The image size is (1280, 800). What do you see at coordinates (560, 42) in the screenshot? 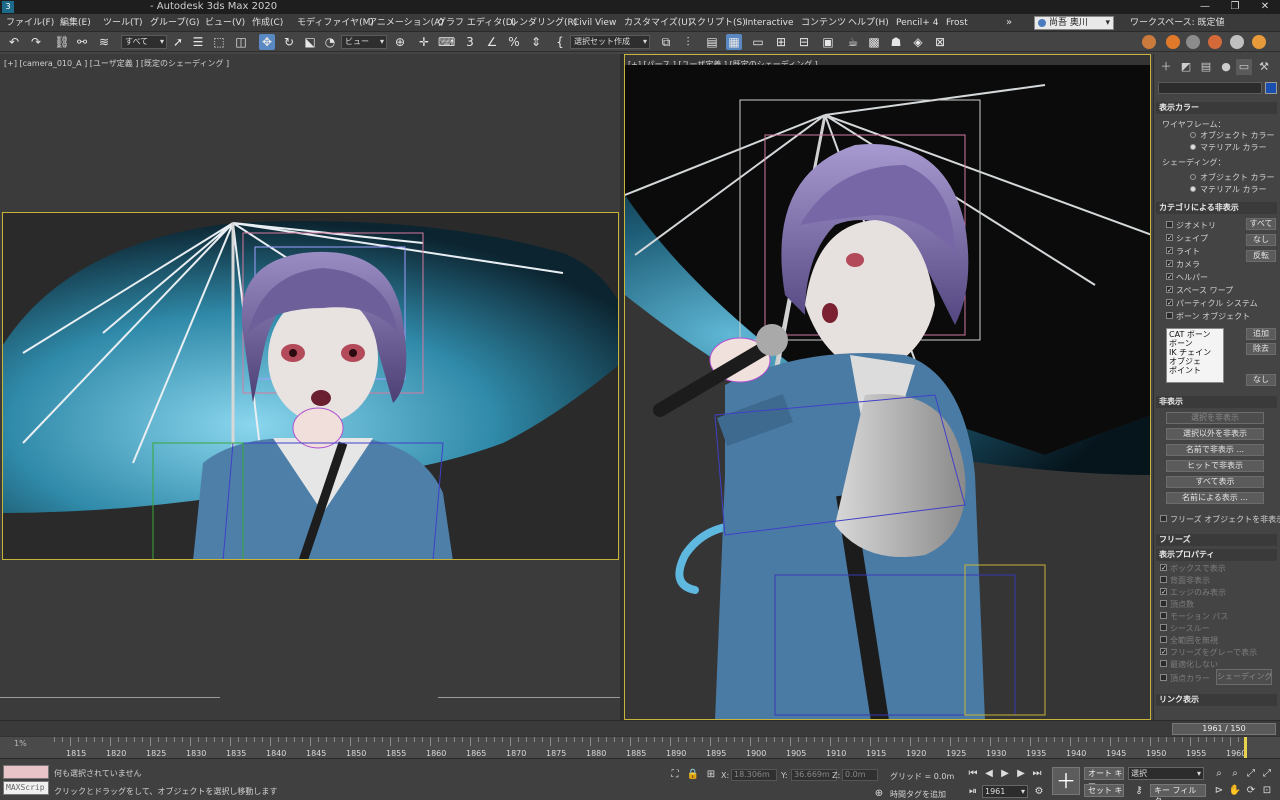
I see `edit-named-selection-icon: {` at bounding box center [560, 42].